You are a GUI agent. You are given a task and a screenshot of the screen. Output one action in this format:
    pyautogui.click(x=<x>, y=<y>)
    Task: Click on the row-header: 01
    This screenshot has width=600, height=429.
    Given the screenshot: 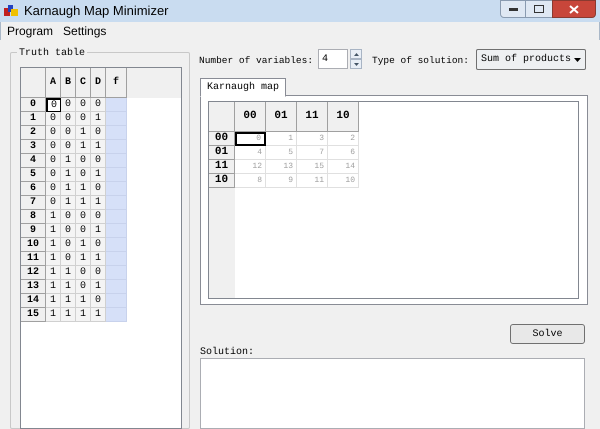 What is the action you would take?
    pyautogui.click(x=222, y=153)
    